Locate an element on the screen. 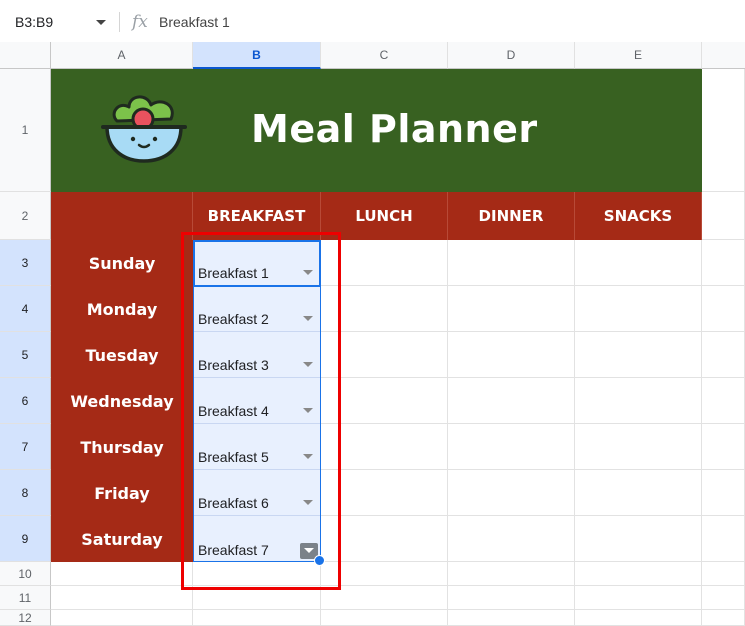  day-cell: Thursday is located at coordinates (122, 447).